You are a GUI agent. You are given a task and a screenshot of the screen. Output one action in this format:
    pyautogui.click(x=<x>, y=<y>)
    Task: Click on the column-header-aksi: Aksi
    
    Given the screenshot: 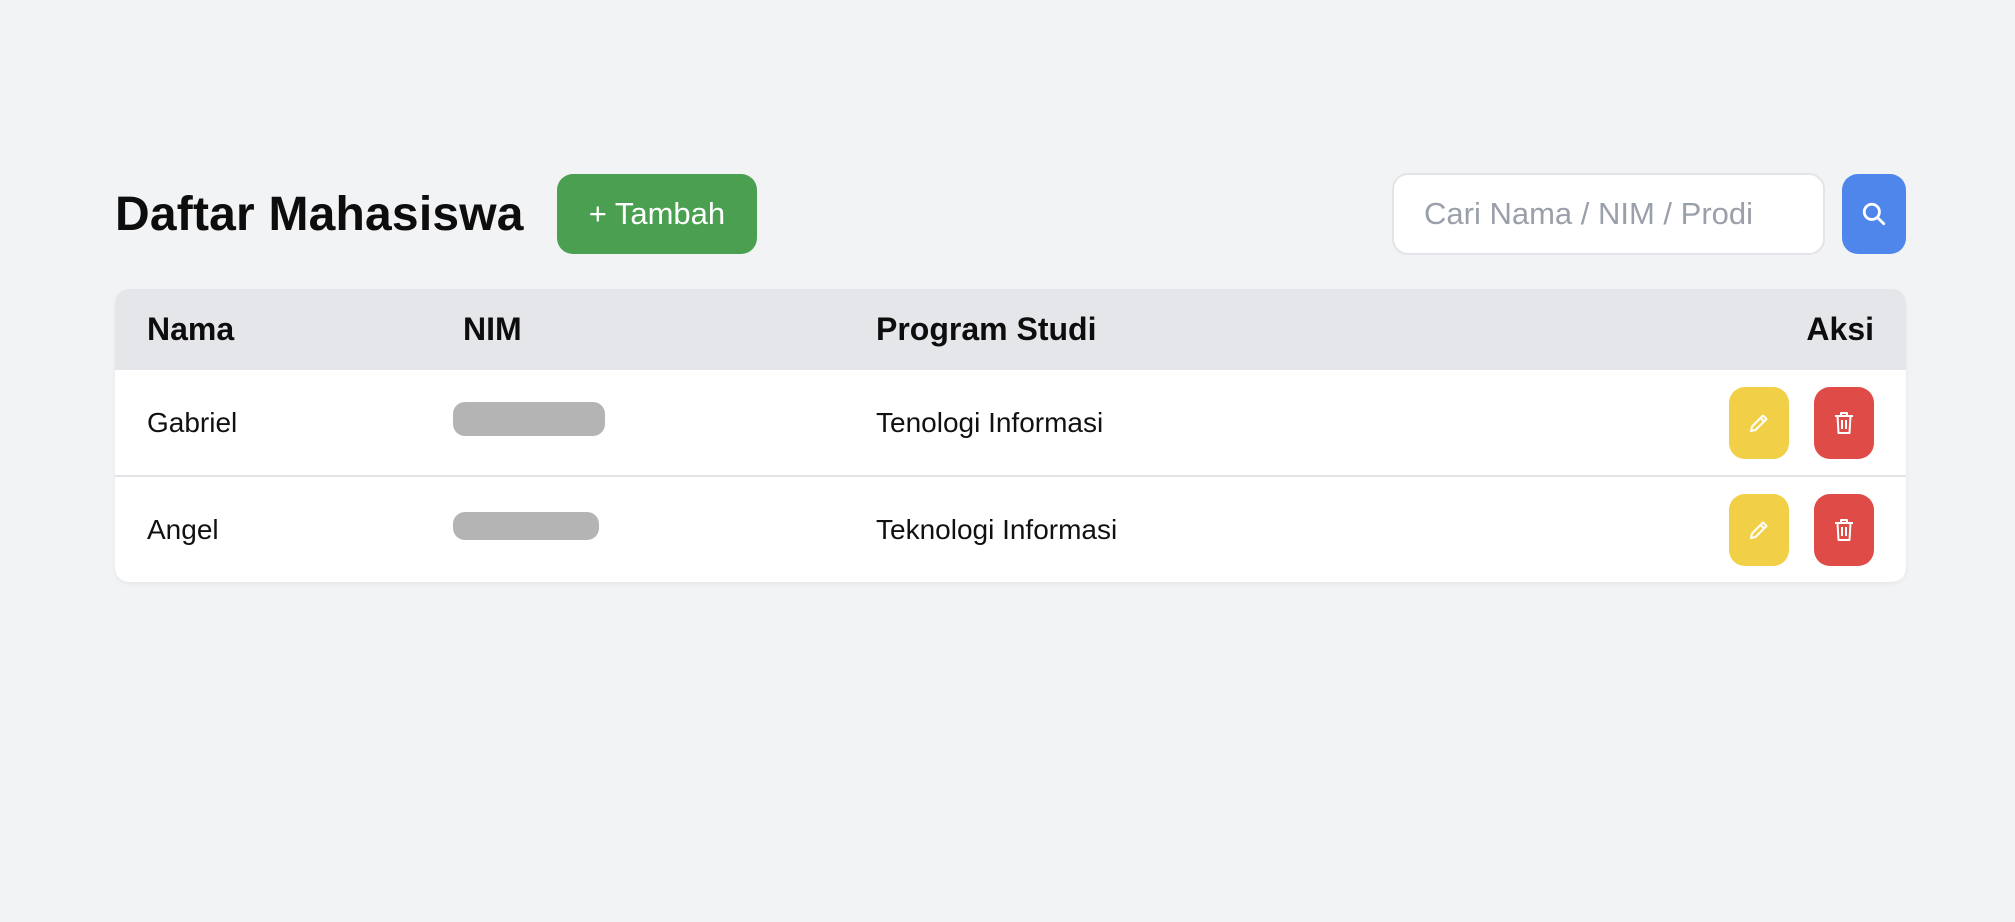 What is the action you would take?
    pyautogui.click(x=1840, y=329)
    